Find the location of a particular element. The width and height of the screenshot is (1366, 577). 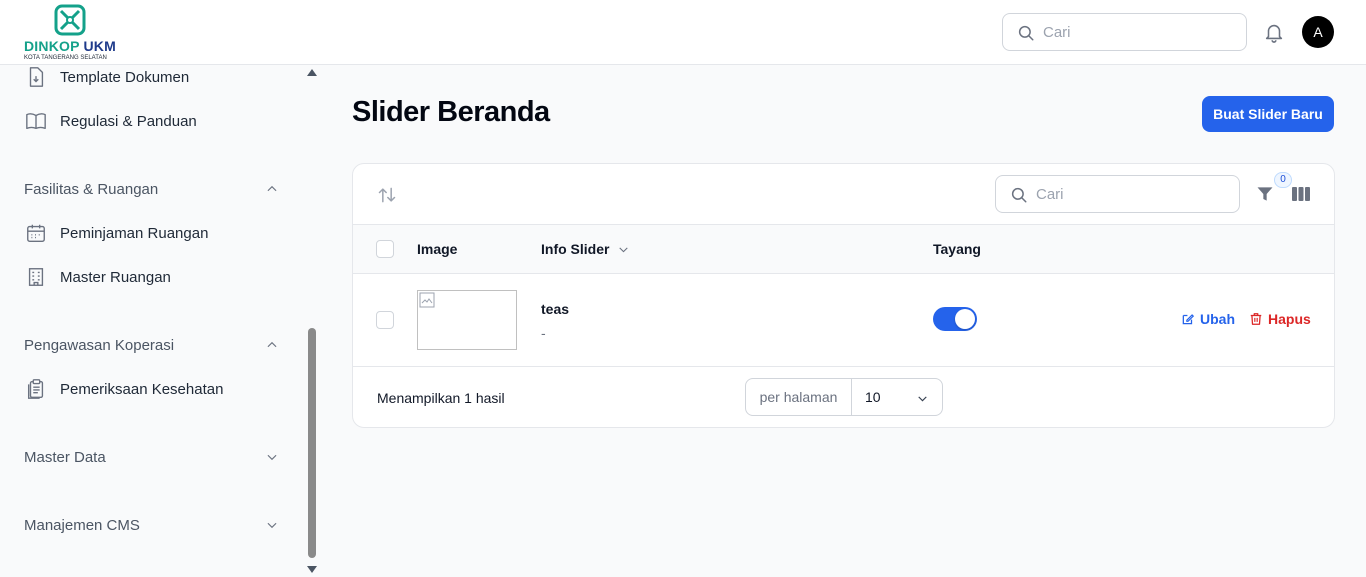

logo-mark-icon is located at coordinates (70, 20).